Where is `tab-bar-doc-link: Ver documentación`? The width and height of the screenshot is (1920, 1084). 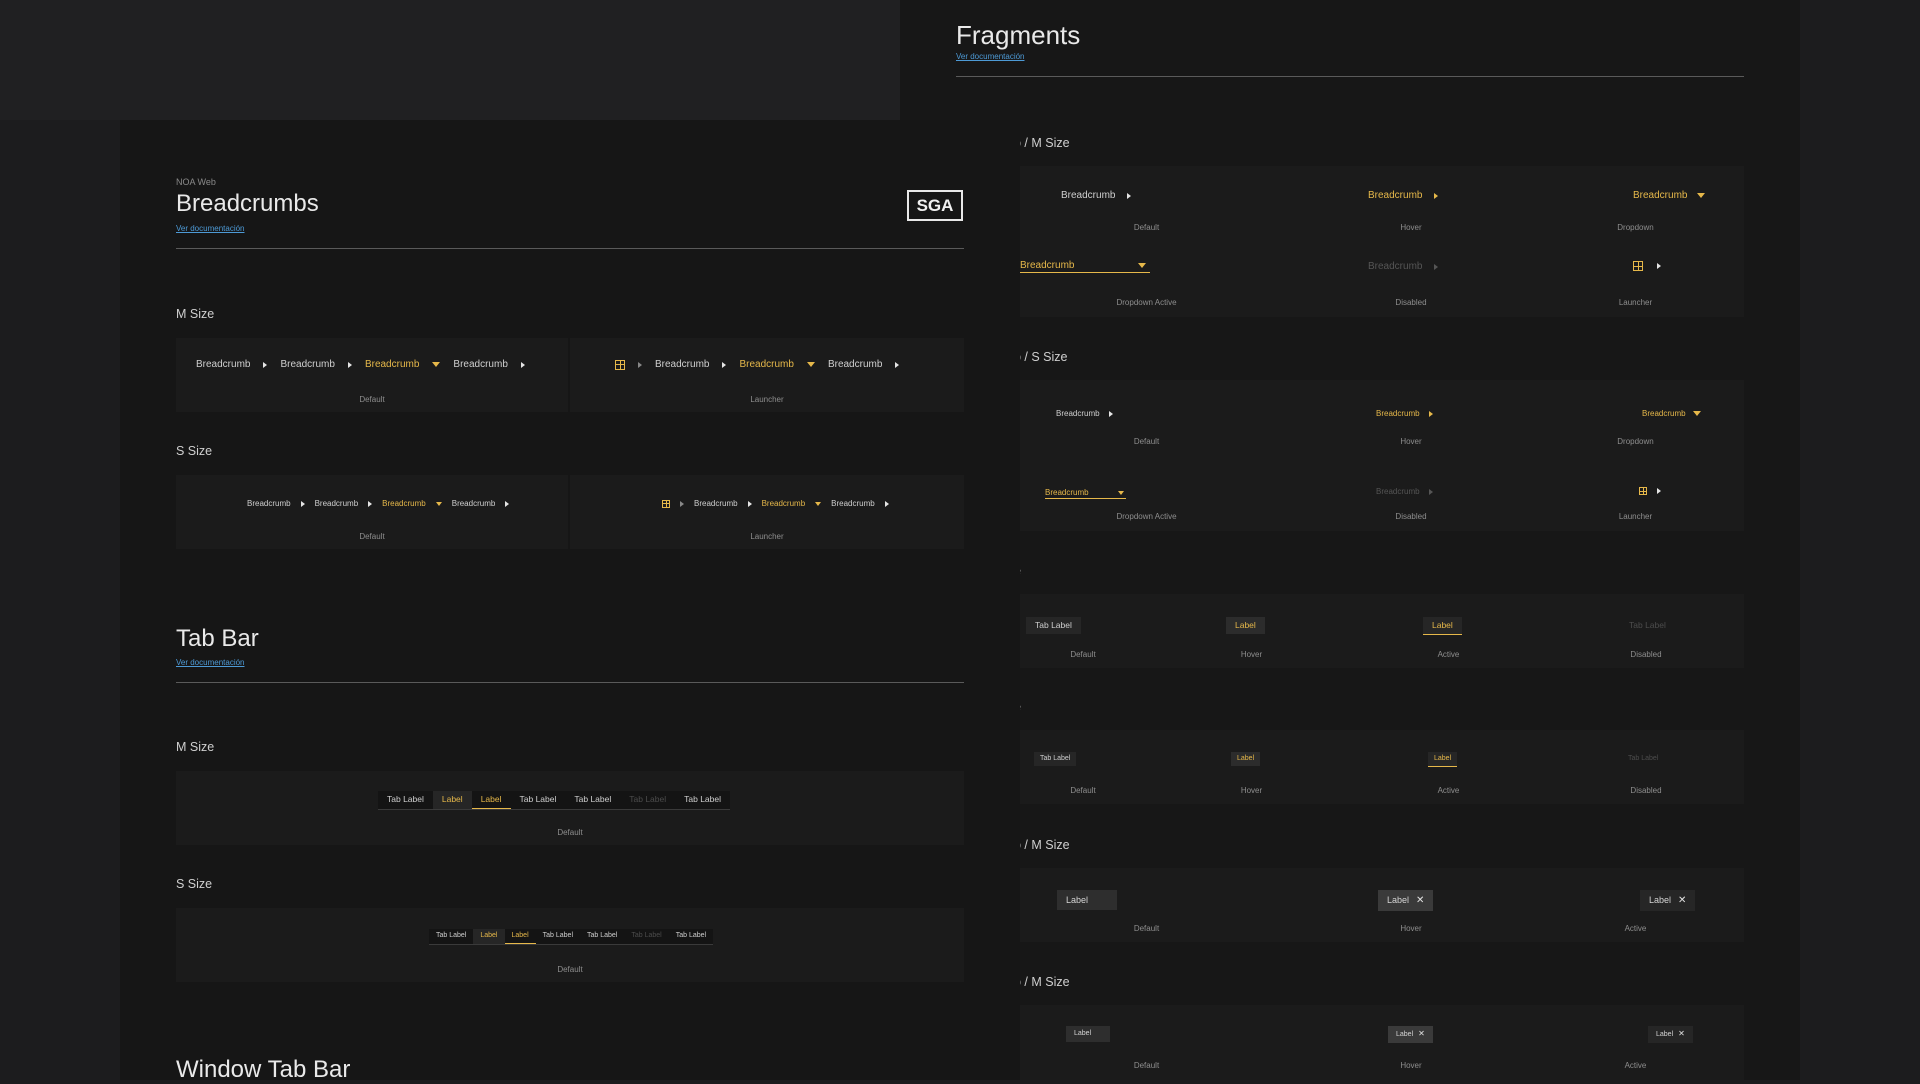 tab-bar-doc-link: Ver documentación is located at coordinates (210, 662).